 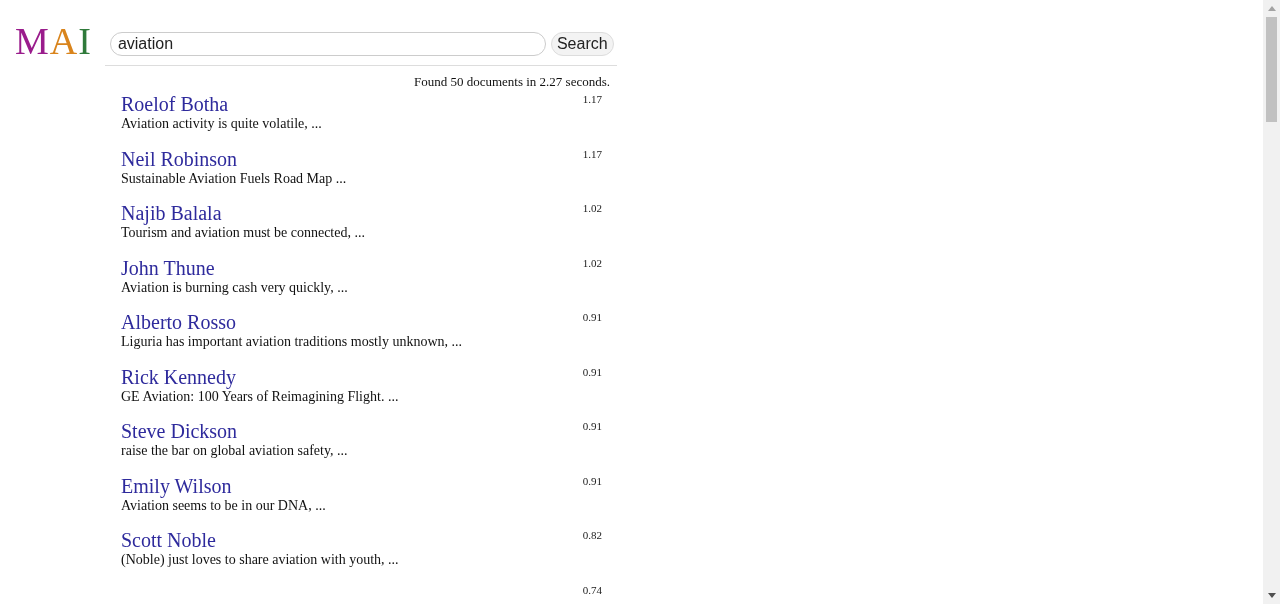 I want to click on result-title-link: Najib Balala, so click(x=171, y=213).